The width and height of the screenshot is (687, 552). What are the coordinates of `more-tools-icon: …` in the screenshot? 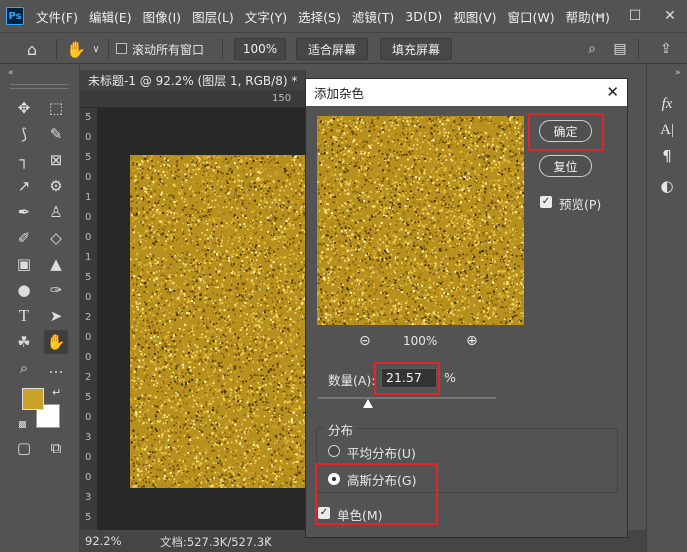 It's located at (56, 368).